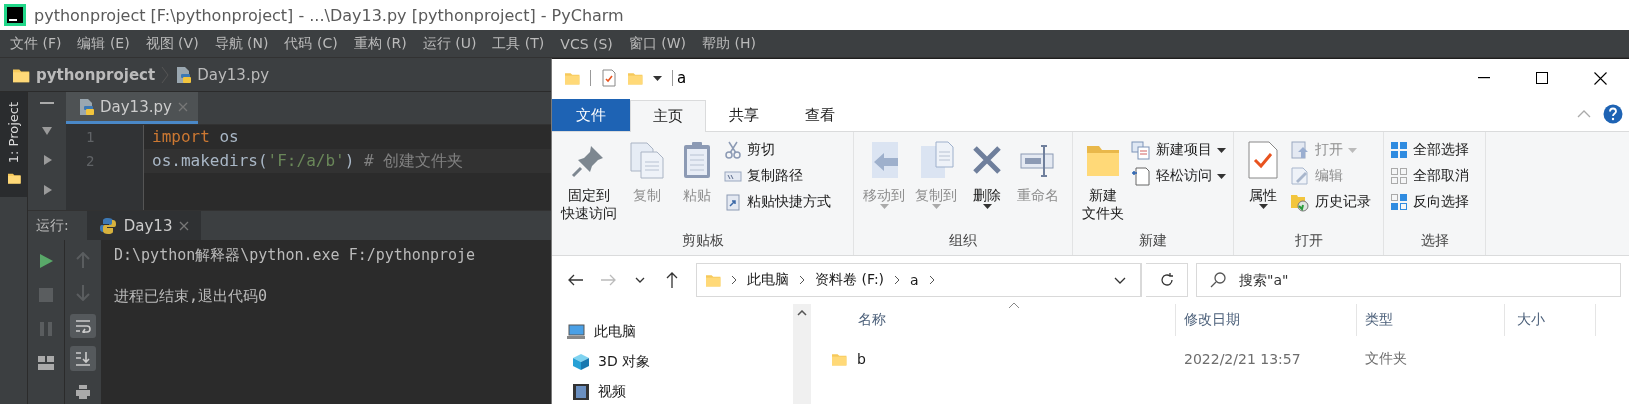  Describe the element at coordinates (1550, 320) in the screenshot. I see `column-header: 大小` at that location.